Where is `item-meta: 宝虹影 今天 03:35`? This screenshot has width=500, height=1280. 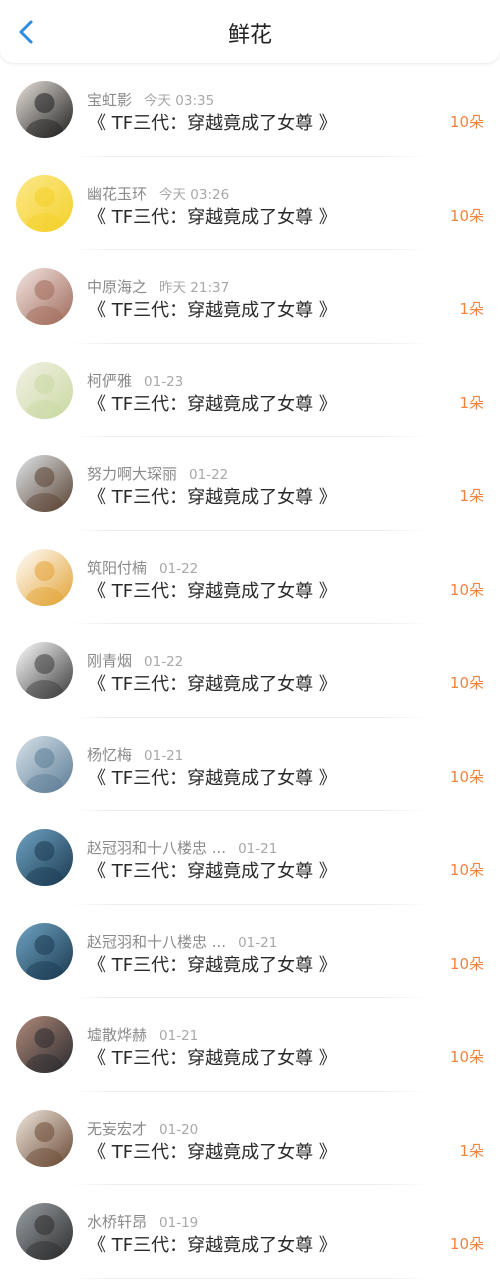 item-meta: 宝虹影 今天 03:35 is located at coordinates (150, 99).